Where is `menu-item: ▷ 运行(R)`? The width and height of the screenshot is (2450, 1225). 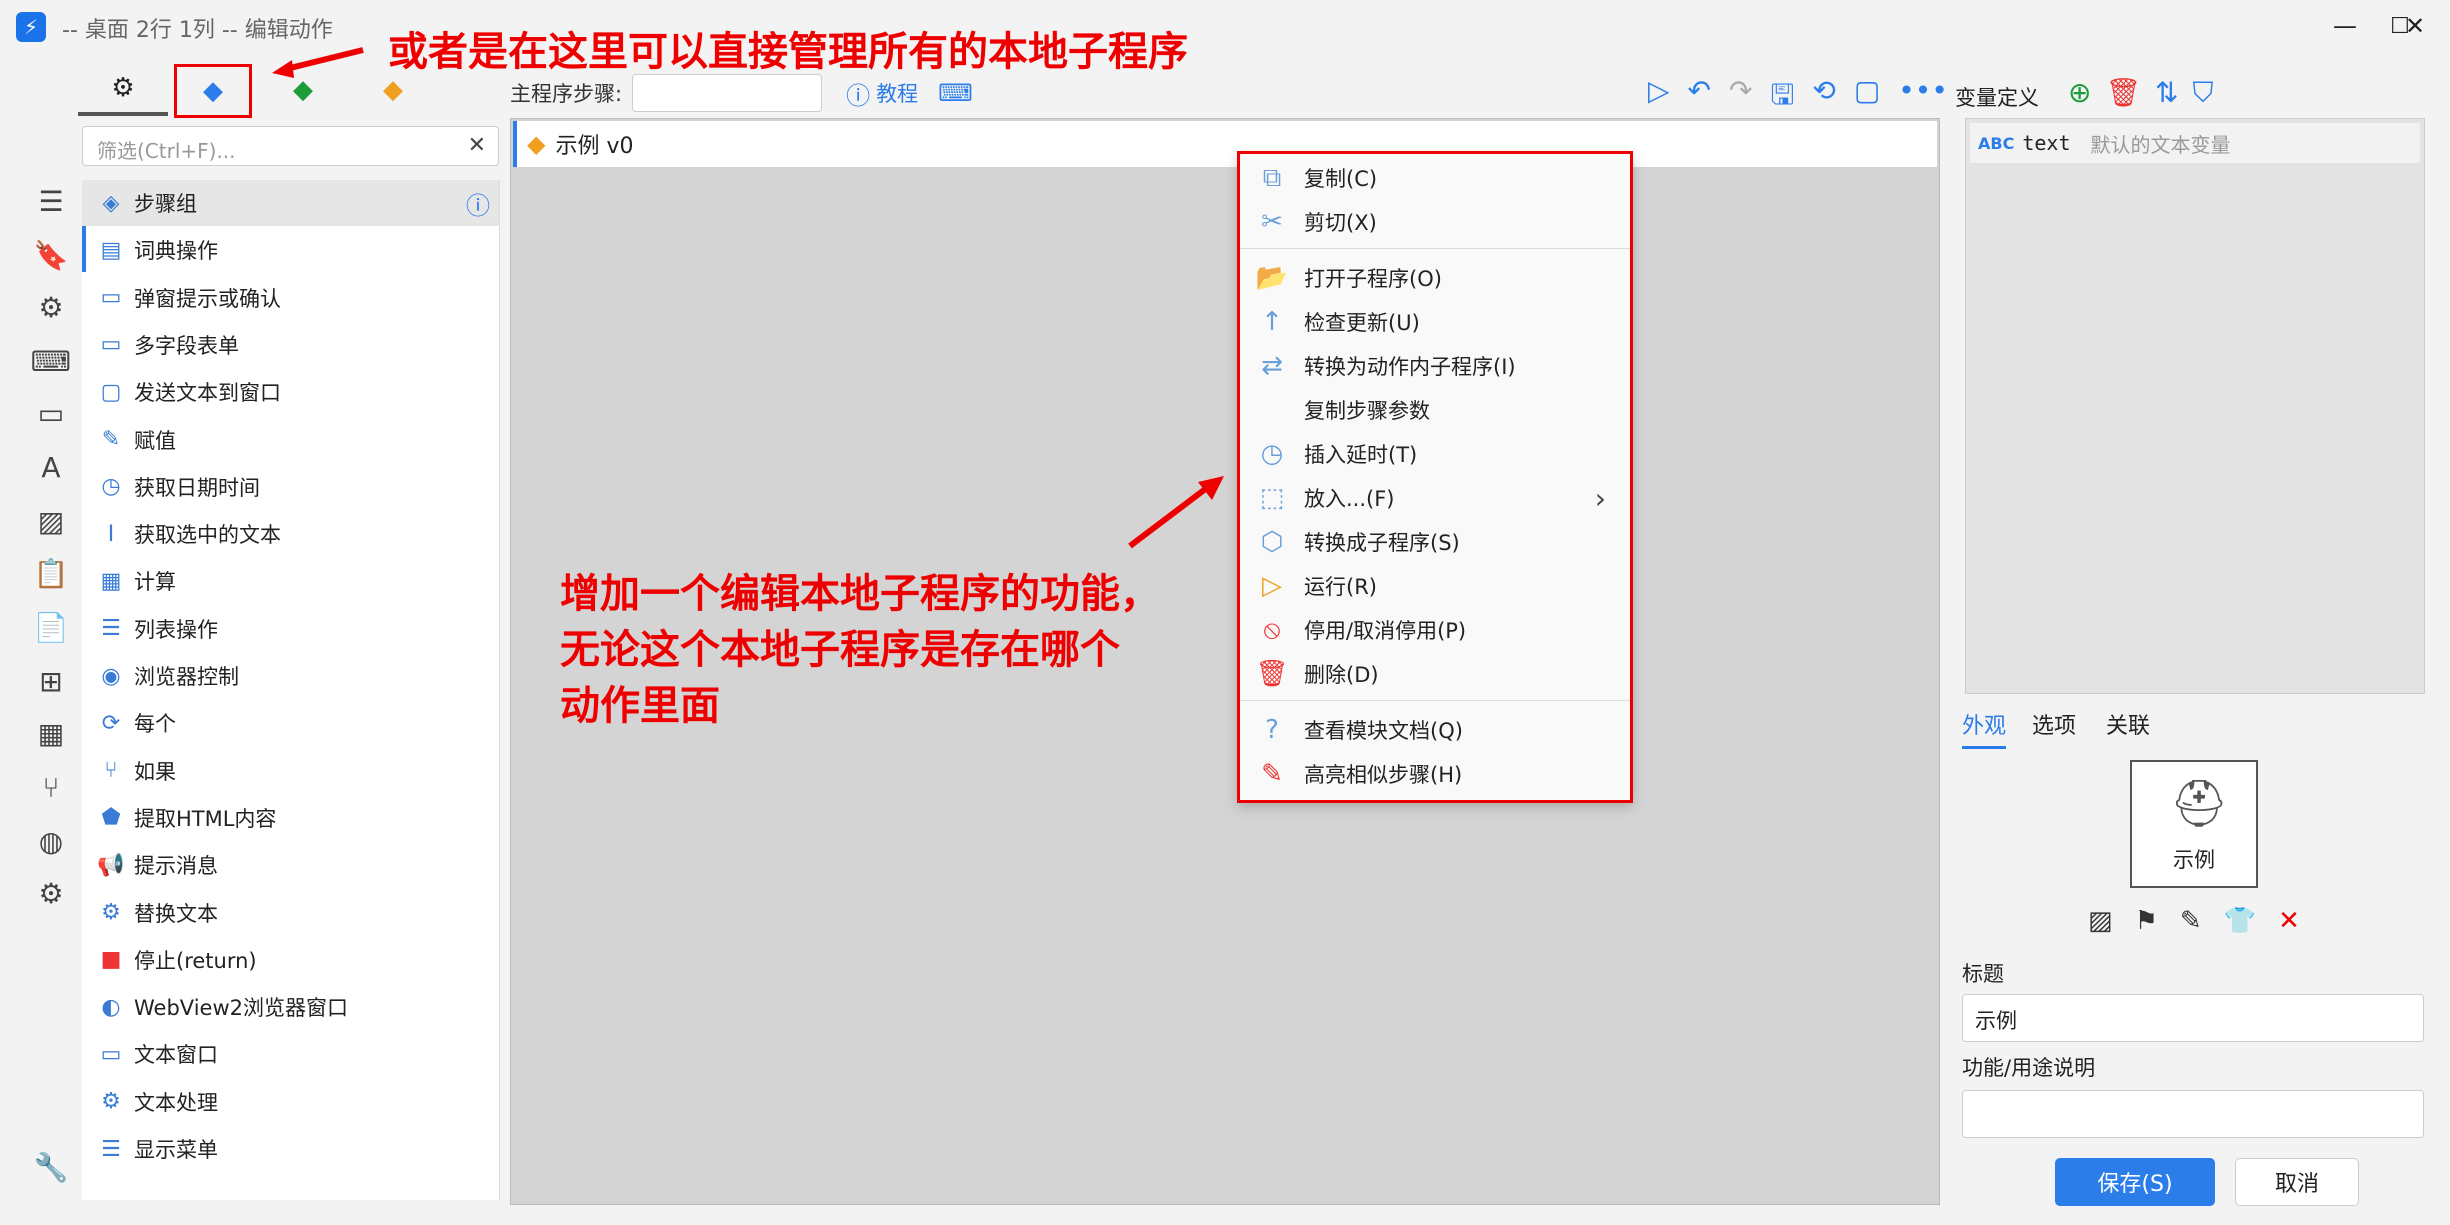 menu-item: ▷ 运行(R) is located at coordinates (1435, 586).